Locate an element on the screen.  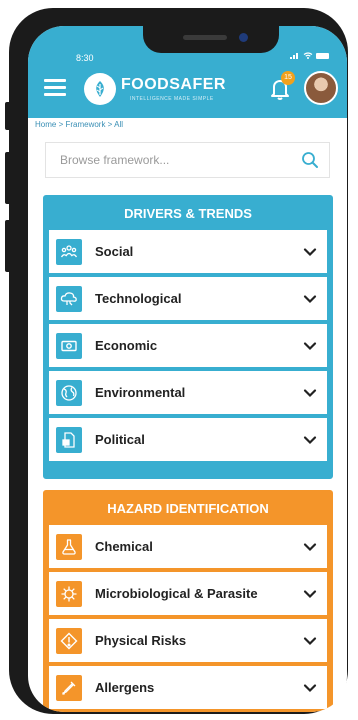
brand-name: FOODSAFER is located at coordinates (173, 84).